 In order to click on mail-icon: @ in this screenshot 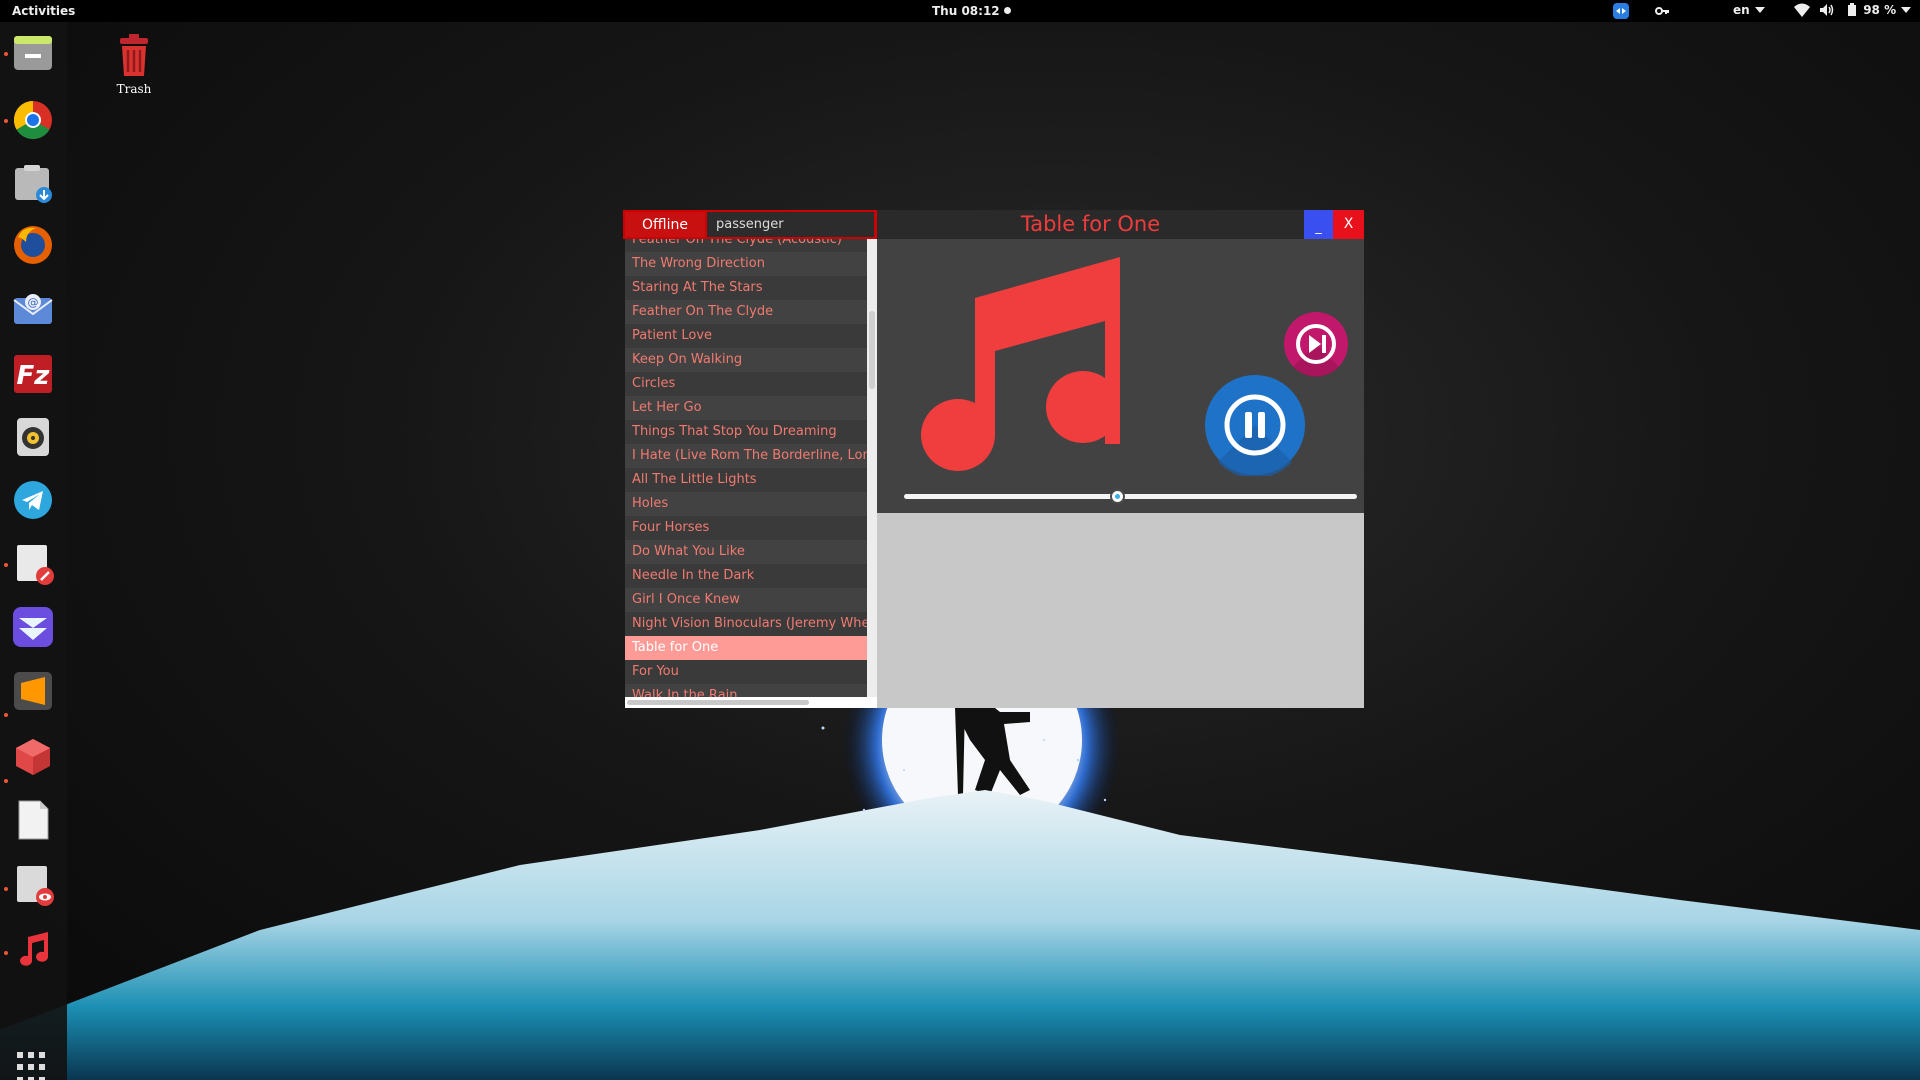, I will do `click(33, 309)`.